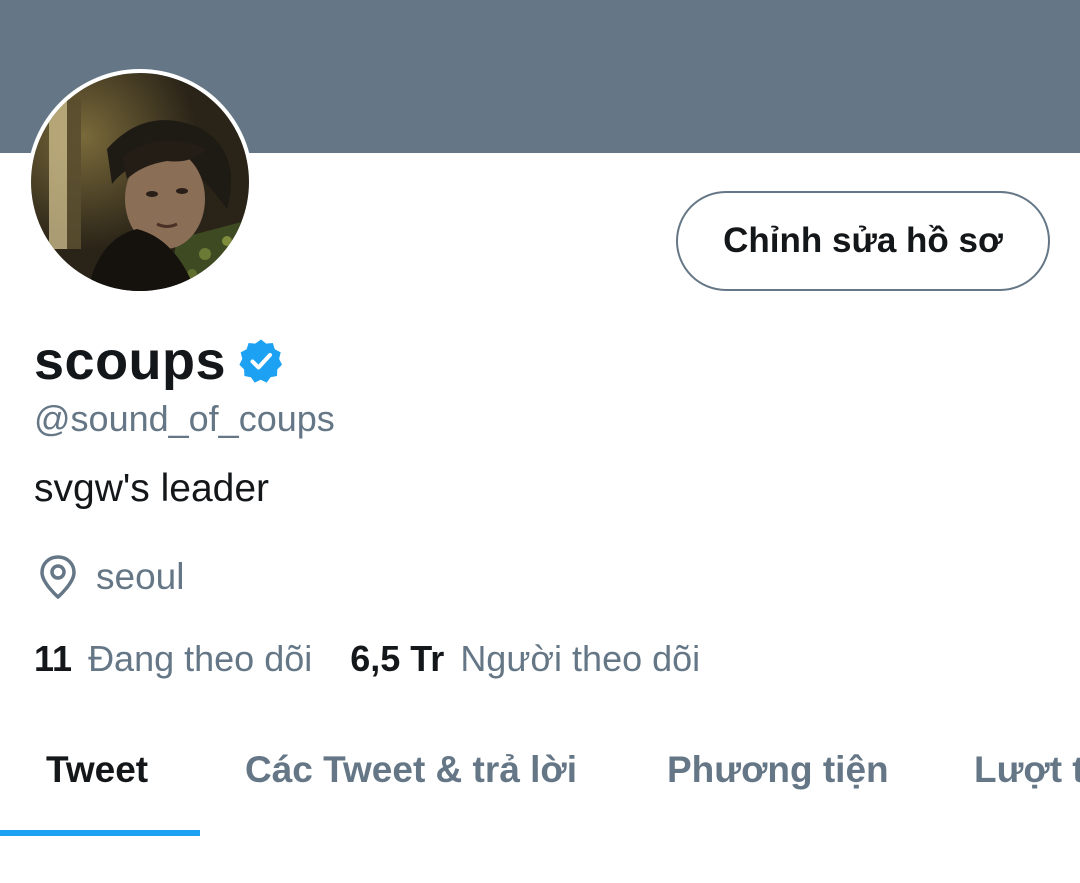 This screenshot has height=883, width=1080. Describe the element at coordinates (53, 658) in the screenshot. I see `following-count: 11` at that location.